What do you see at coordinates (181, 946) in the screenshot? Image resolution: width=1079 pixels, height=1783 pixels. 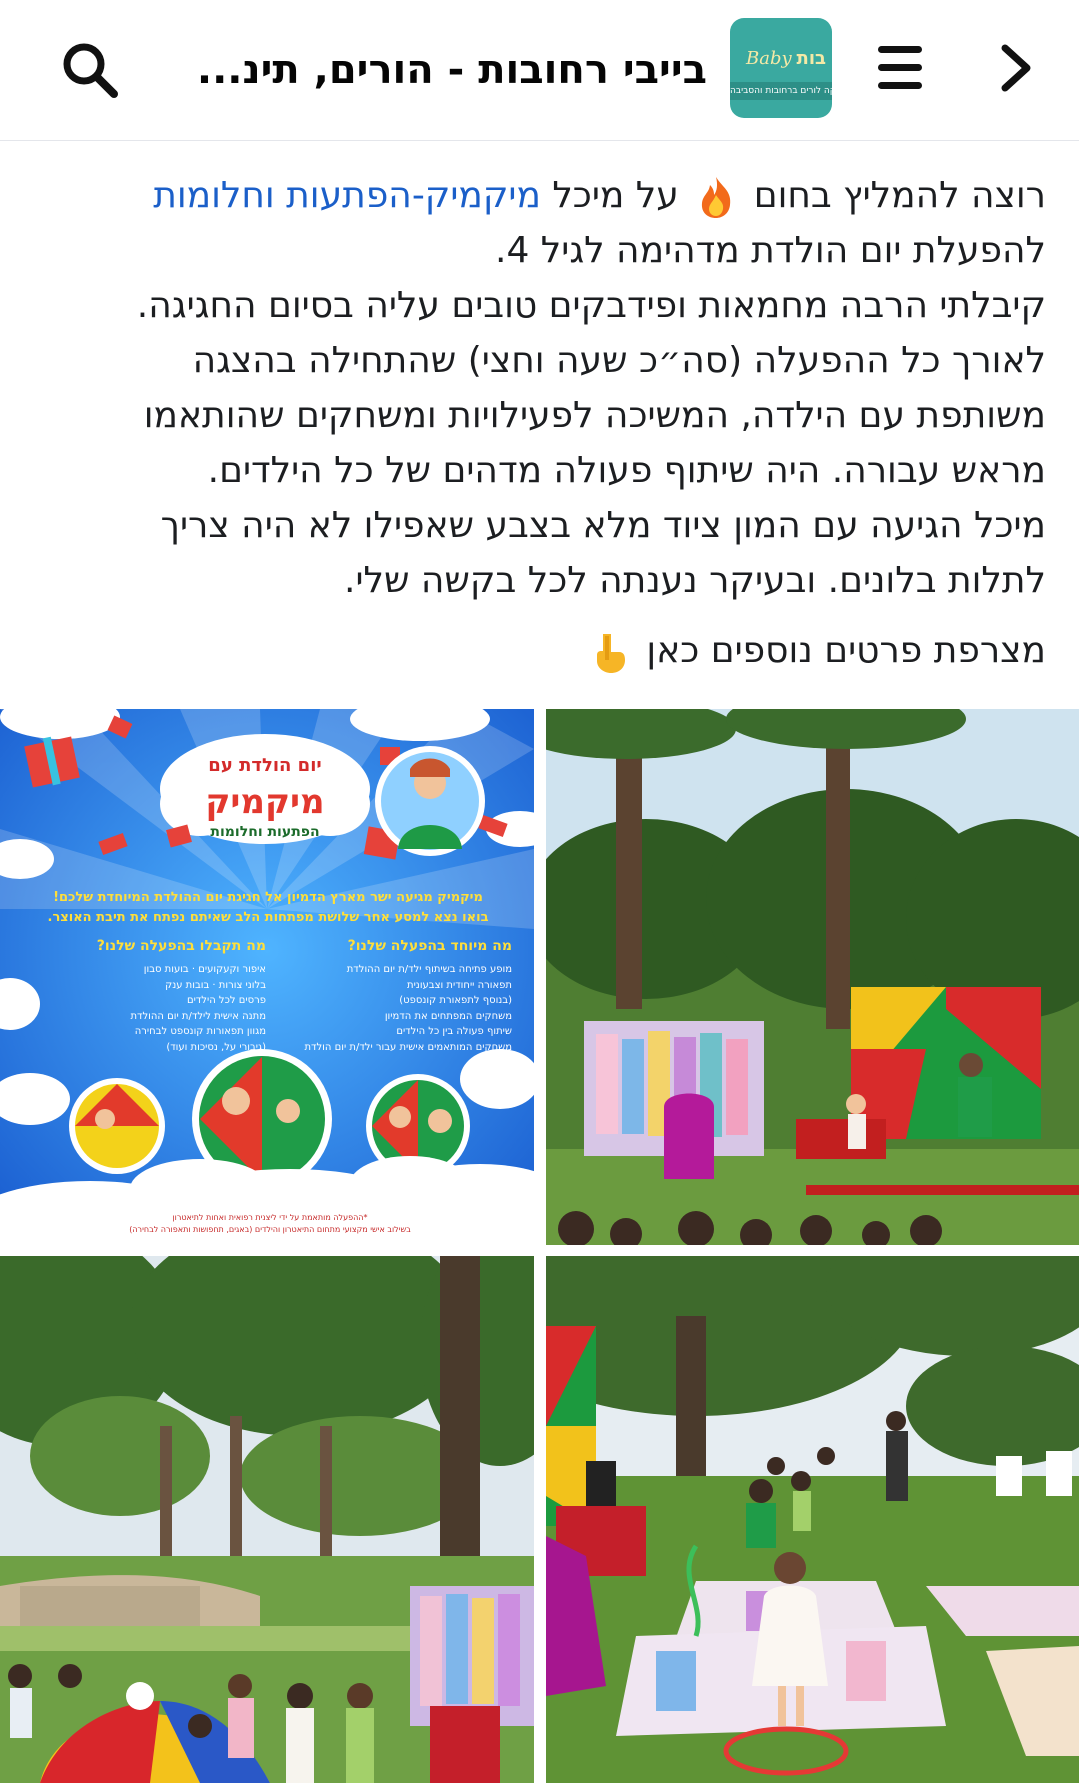 I see `flyer-left-column-heading: מה תקבלו בהפעלה שלנו?` at bounding box center [181, 946].